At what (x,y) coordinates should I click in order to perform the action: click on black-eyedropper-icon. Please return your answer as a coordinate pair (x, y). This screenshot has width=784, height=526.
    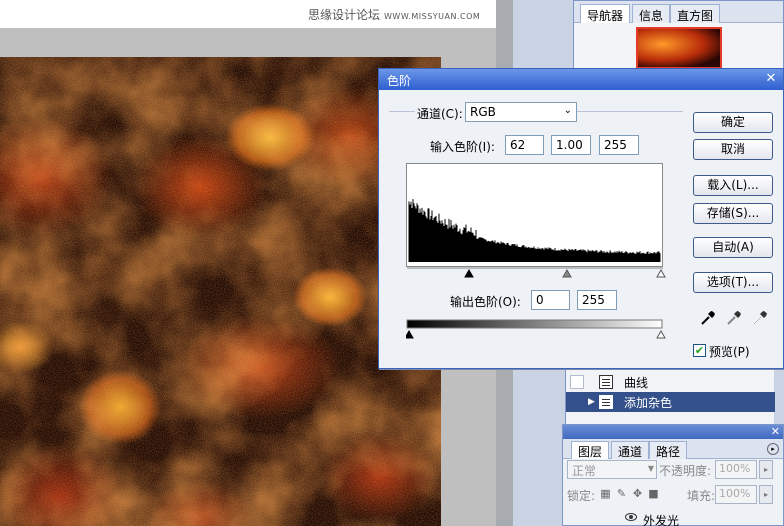
    Looking at the image, I should click on (708, 318).